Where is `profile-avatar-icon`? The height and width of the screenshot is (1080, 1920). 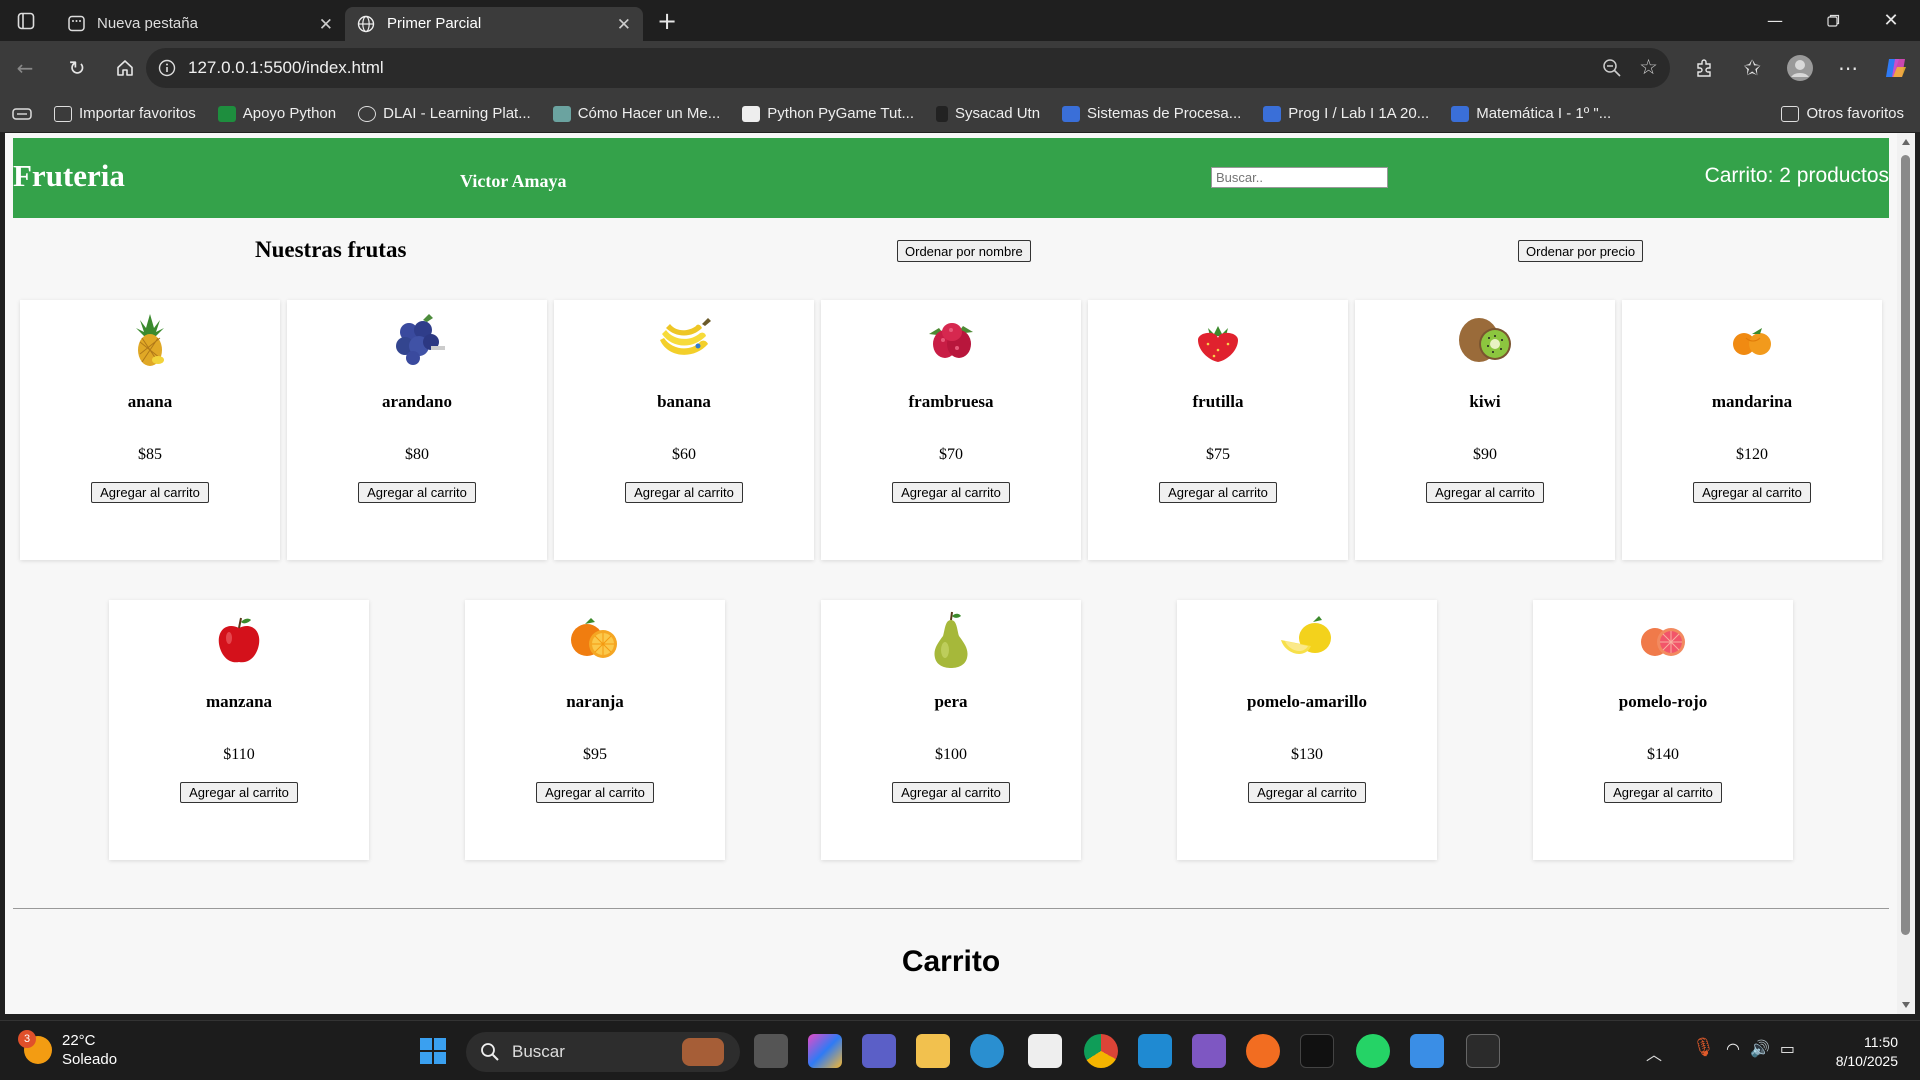 profile-avatar-icon is located at coordinates (1800, 68).